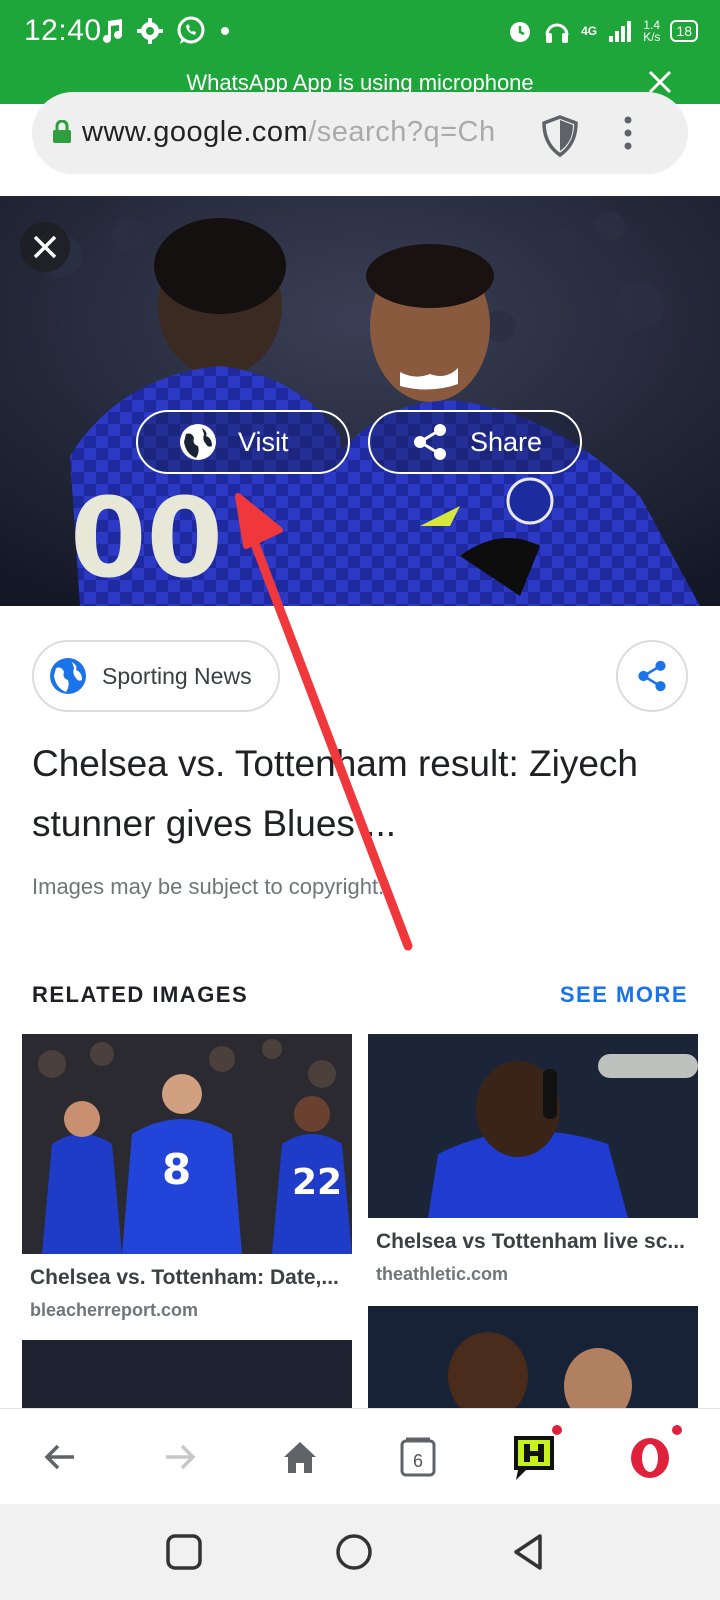 Image resolution: width=720 pixels, height=1600 pixels. I want to click on network-type: 4G, so click(589, 31).